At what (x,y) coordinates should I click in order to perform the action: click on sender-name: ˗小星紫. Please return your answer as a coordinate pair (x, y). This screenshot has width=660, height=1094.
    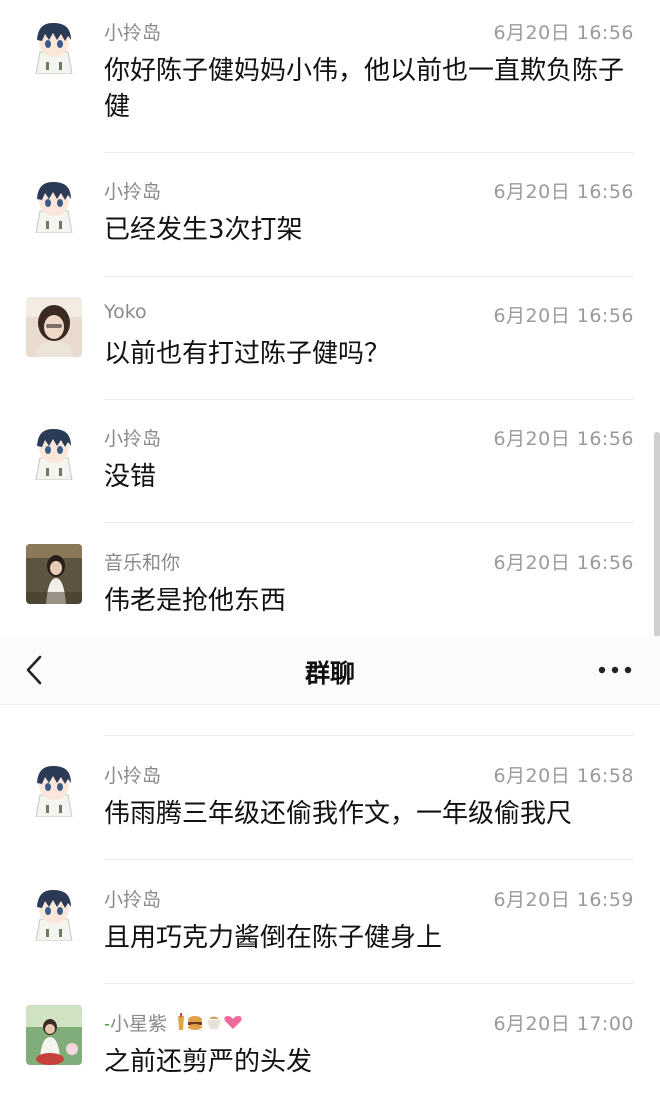
    Looking at the image, I should click on (174, 1023).